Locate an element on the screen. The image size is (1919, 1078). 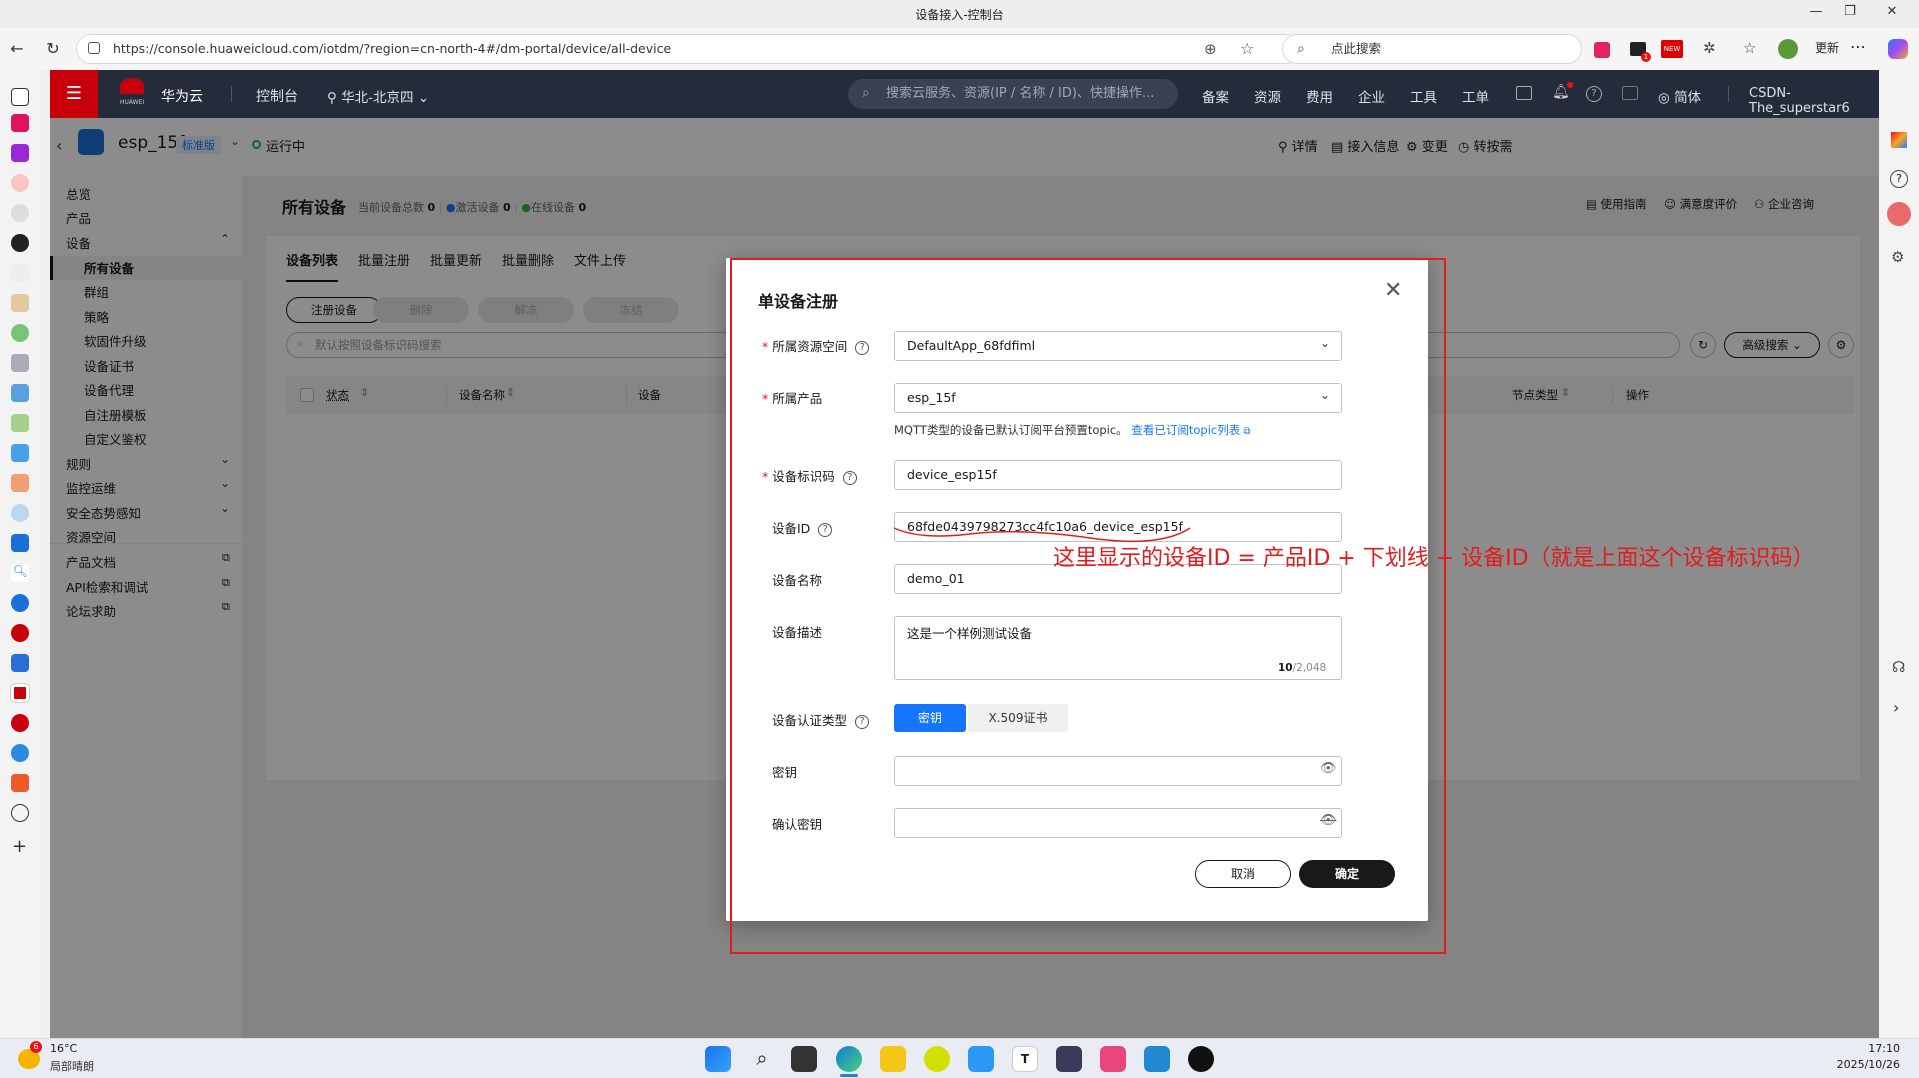
language-selector: ◎ 简体 is located at coordinates (1679, 96).